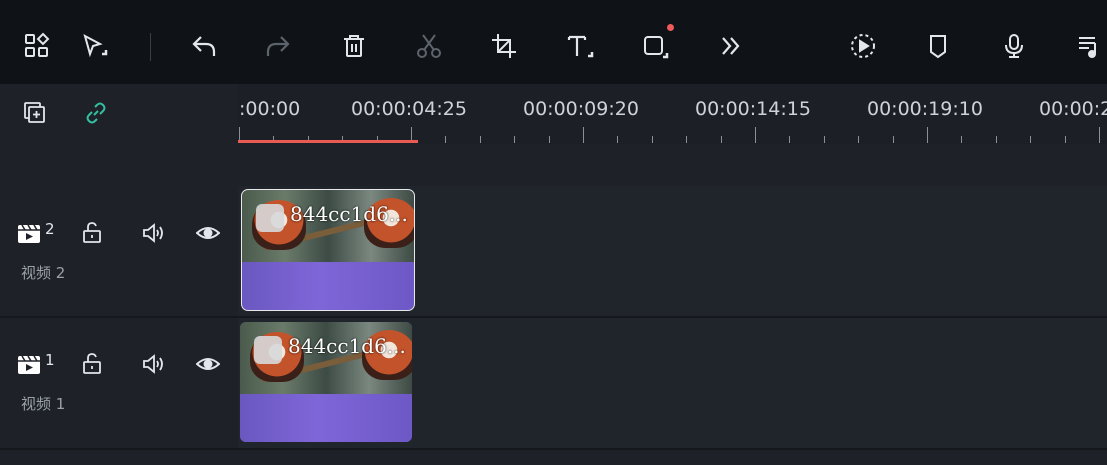 Image resolution: width=1107 pixels, height=465 pixels. What do you see at coordinates (50, 360) in the screenshot?
I see `track-number: 1` at bounding box center [50, 360].